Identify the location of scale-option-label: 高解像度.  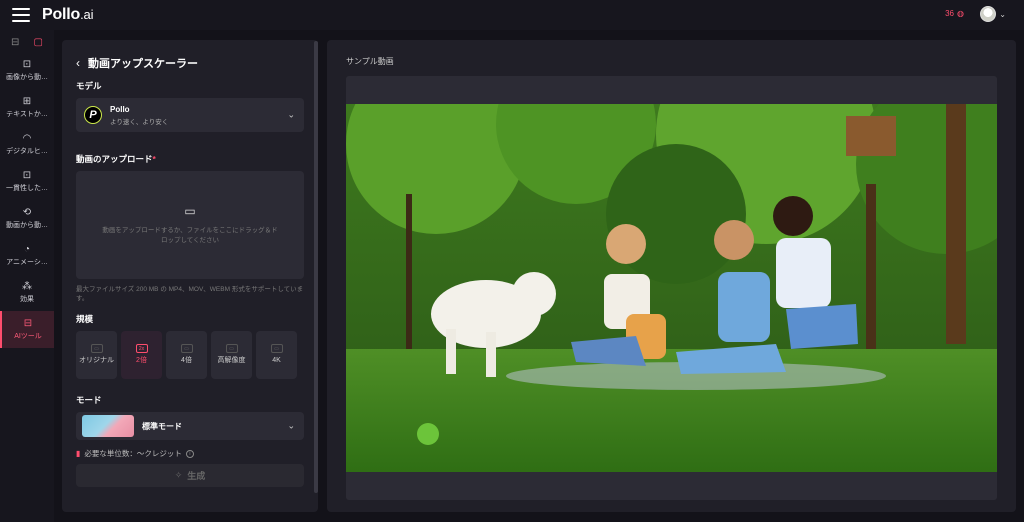
(231, 361).